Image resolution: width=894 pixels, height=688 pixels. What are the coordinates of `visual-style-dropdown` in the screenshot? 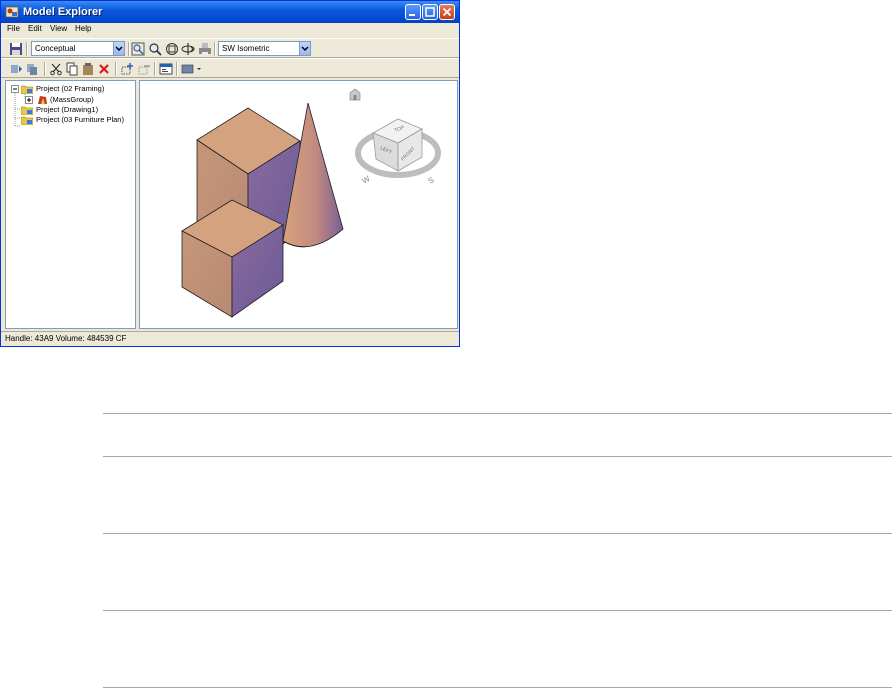 It's located at (118, 48).